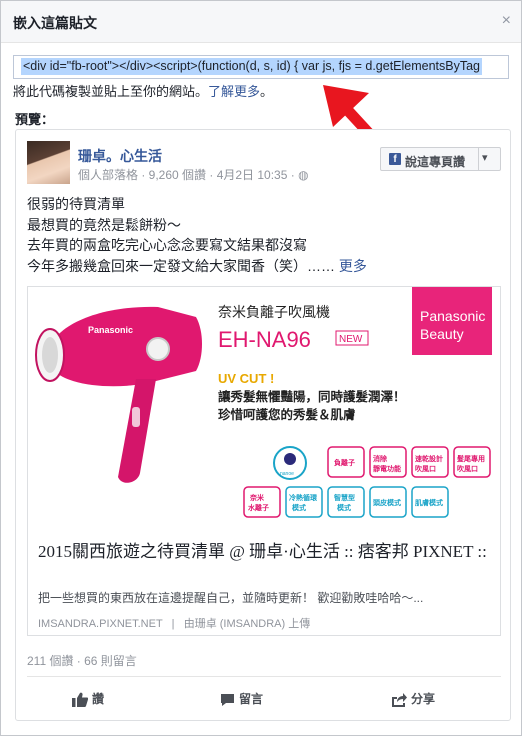 This screenshot has width=522, height=736. I want to click on post-line: 去年買的兩盒吃完心心念念要寫文結果都沒寫, so click(167, 245).